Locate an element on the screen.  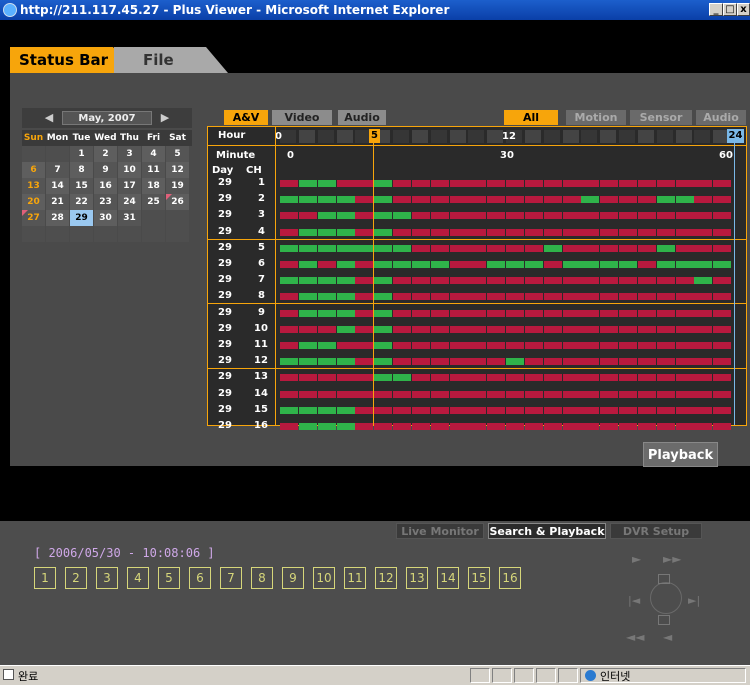
calendar-day: 11 is located at coordinates (153, 170).